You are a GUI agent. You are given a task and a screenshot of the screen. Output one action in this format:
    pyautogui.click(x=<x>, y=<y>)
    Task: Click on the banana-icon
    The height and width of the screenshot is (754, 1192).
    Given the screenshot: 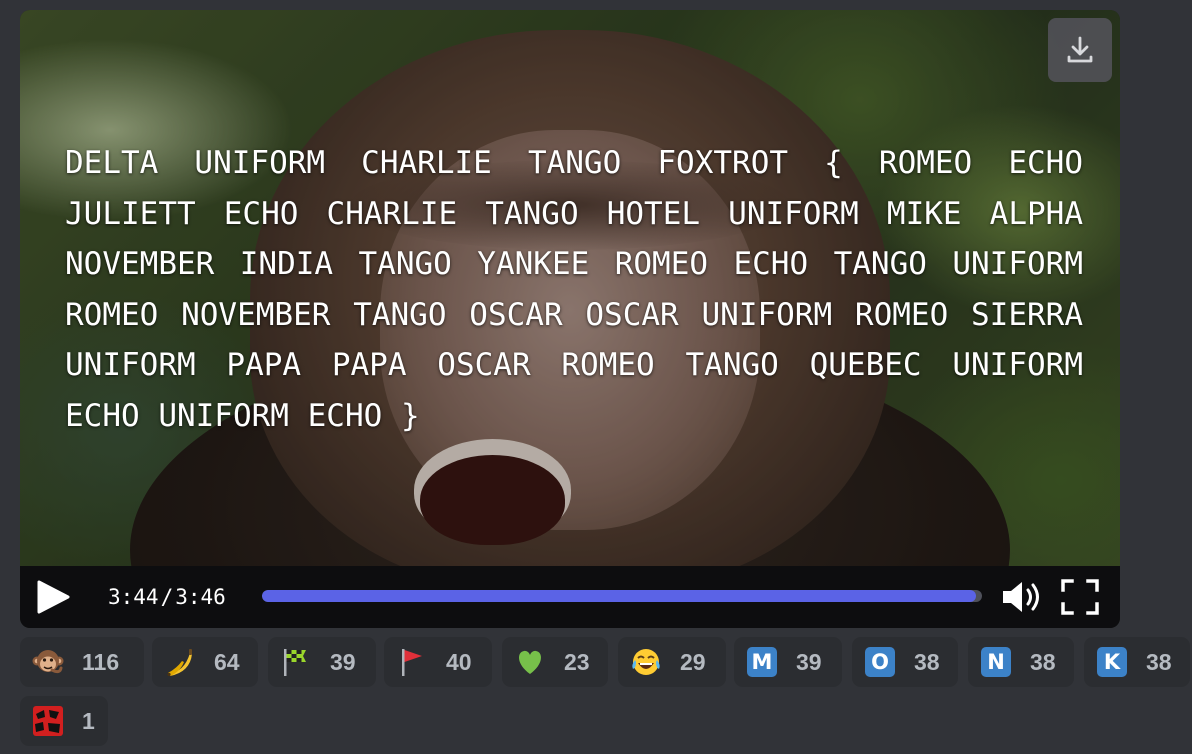 What is the action you would take?
    pyautogui.click(x=180, y=662)
    